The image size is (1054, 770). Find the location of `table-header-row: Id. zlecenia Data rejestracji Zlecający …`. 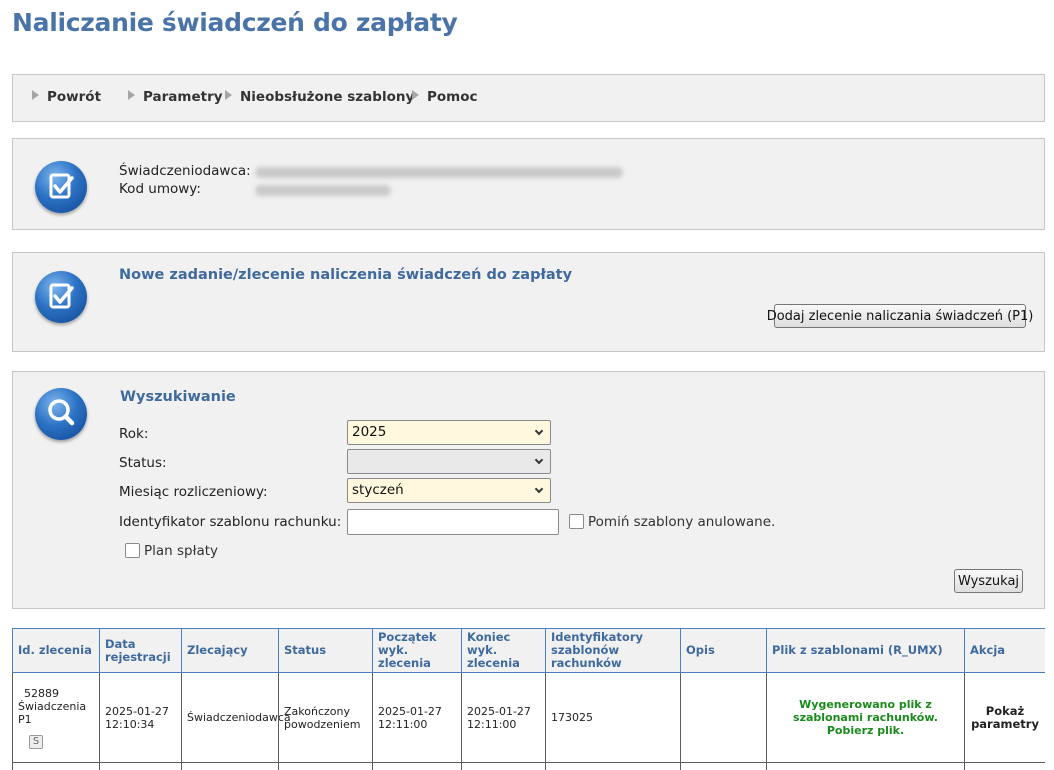

table-header-row: Id. zlecenia Data rejestracji Zlecający … is located at coordinates (528, 650).